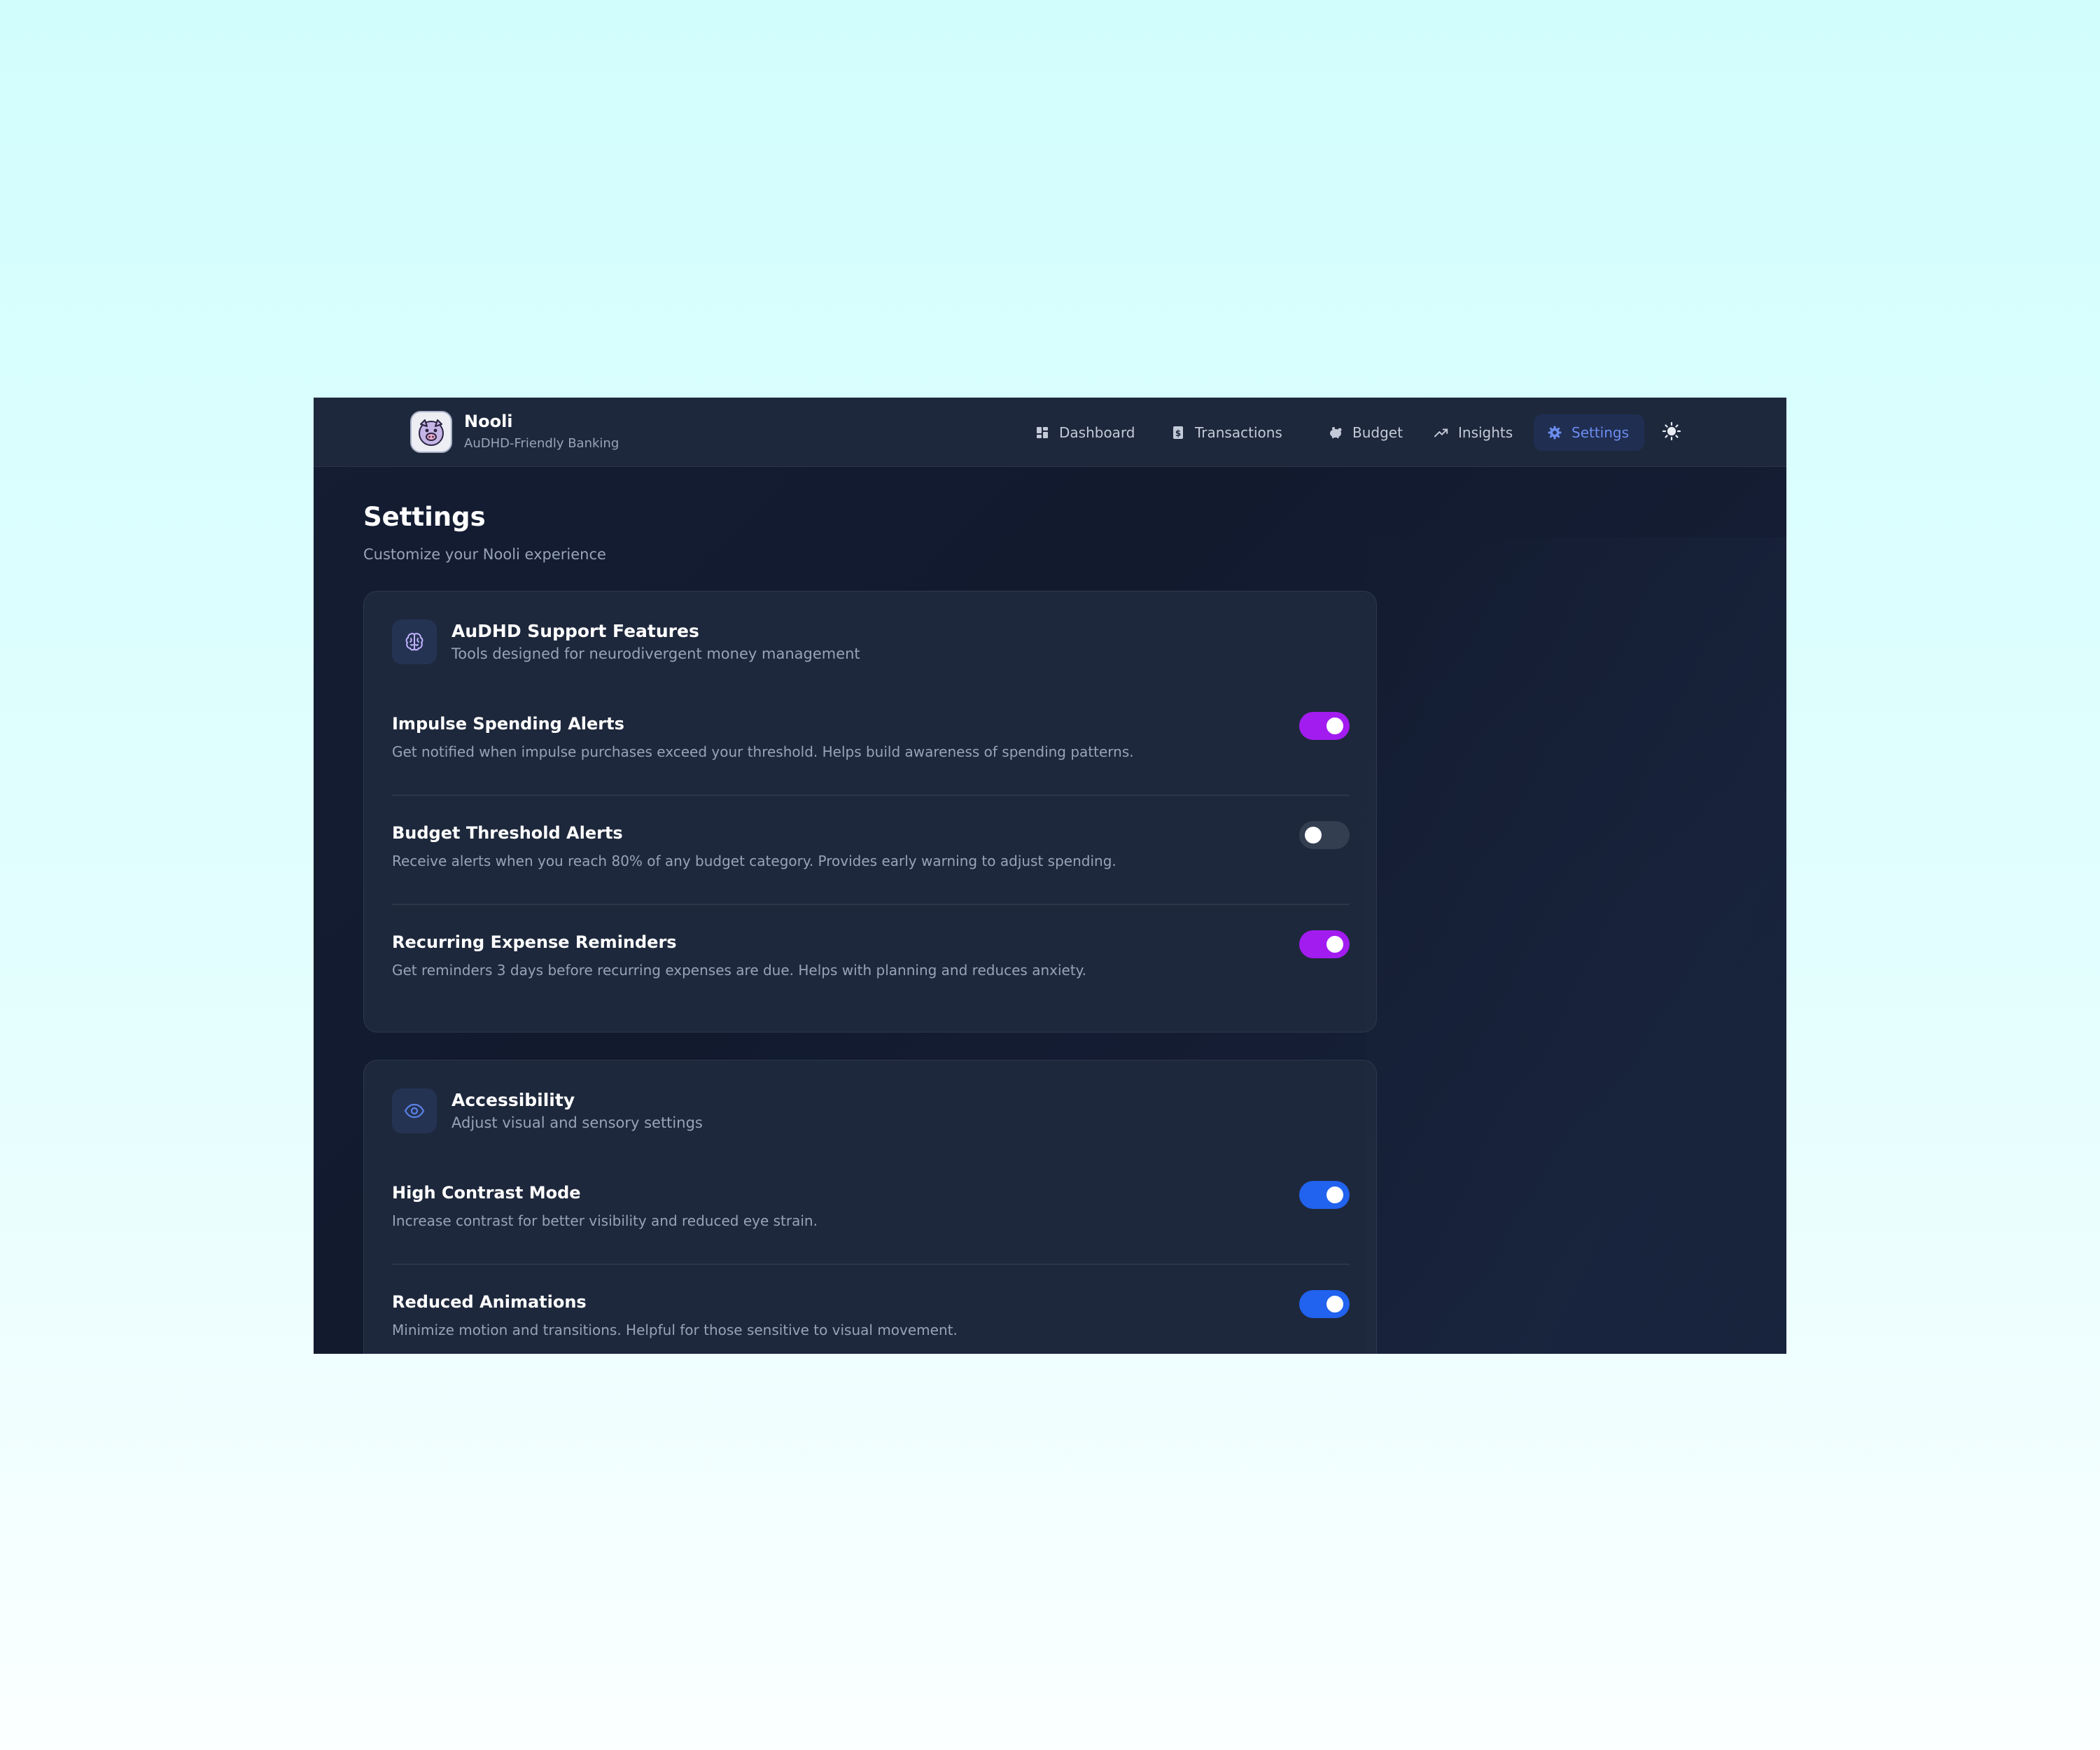 The image size is (2100, 1750). What do you see at coordinates (507, 833) in the screenshot?
I see `setting-name: Budget Threshold Alerts` at bounding box center [507, 833].